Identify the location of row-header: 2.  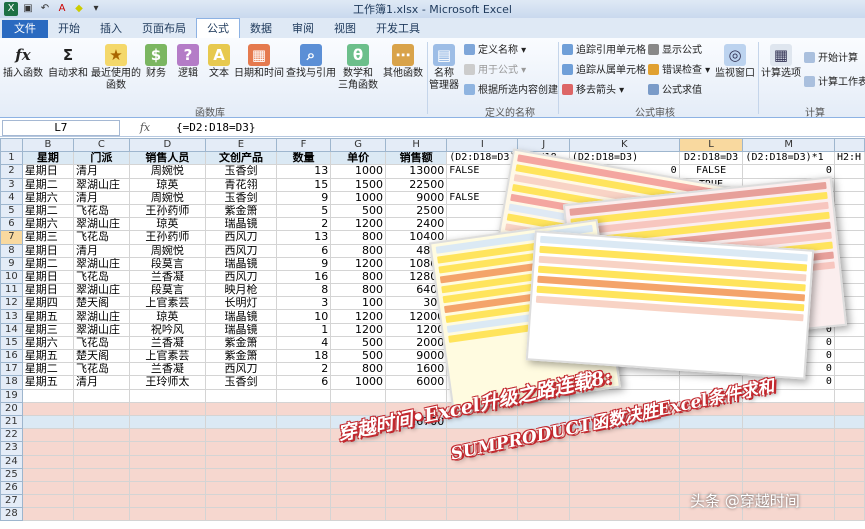
(11, 171).